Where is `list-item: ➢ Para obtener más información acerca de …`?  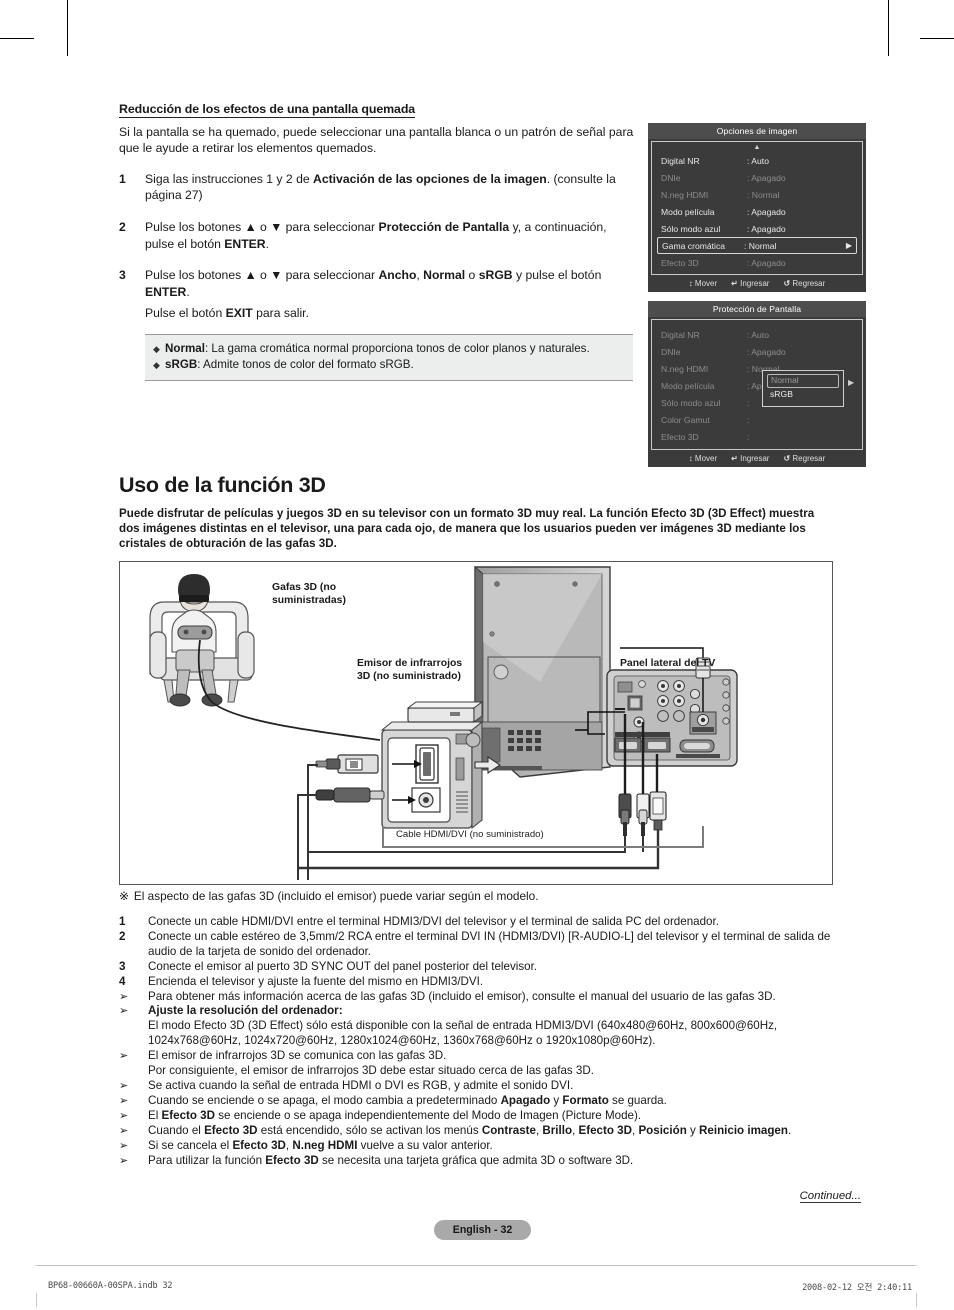 list-item: ➢ Para obtener más información acerca de … is located at coordinates (489, 997).